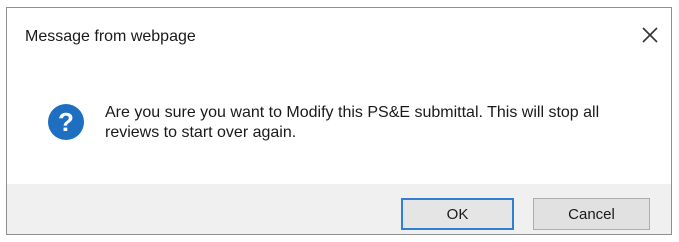  Describe the element at coordinates (457, 214) in the screenshot. I see `ok-button: OK` at that location.